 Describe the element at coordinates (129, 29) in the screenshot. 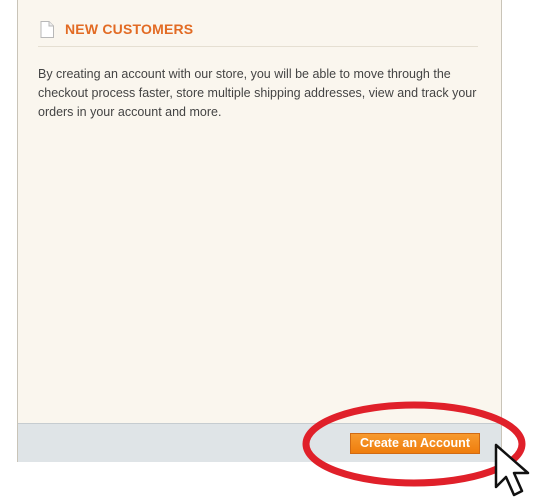

I see `panel-title: NEW CUSTOMERS` at that location.